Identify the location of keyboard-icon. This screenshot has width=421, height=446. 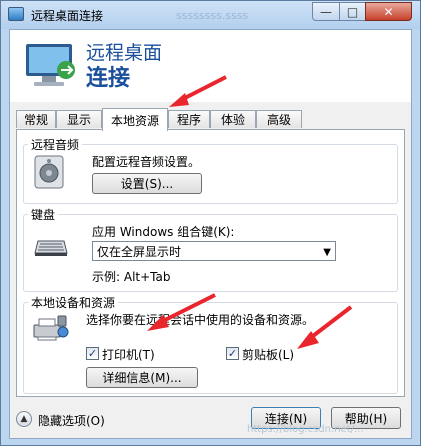
(51, 248).